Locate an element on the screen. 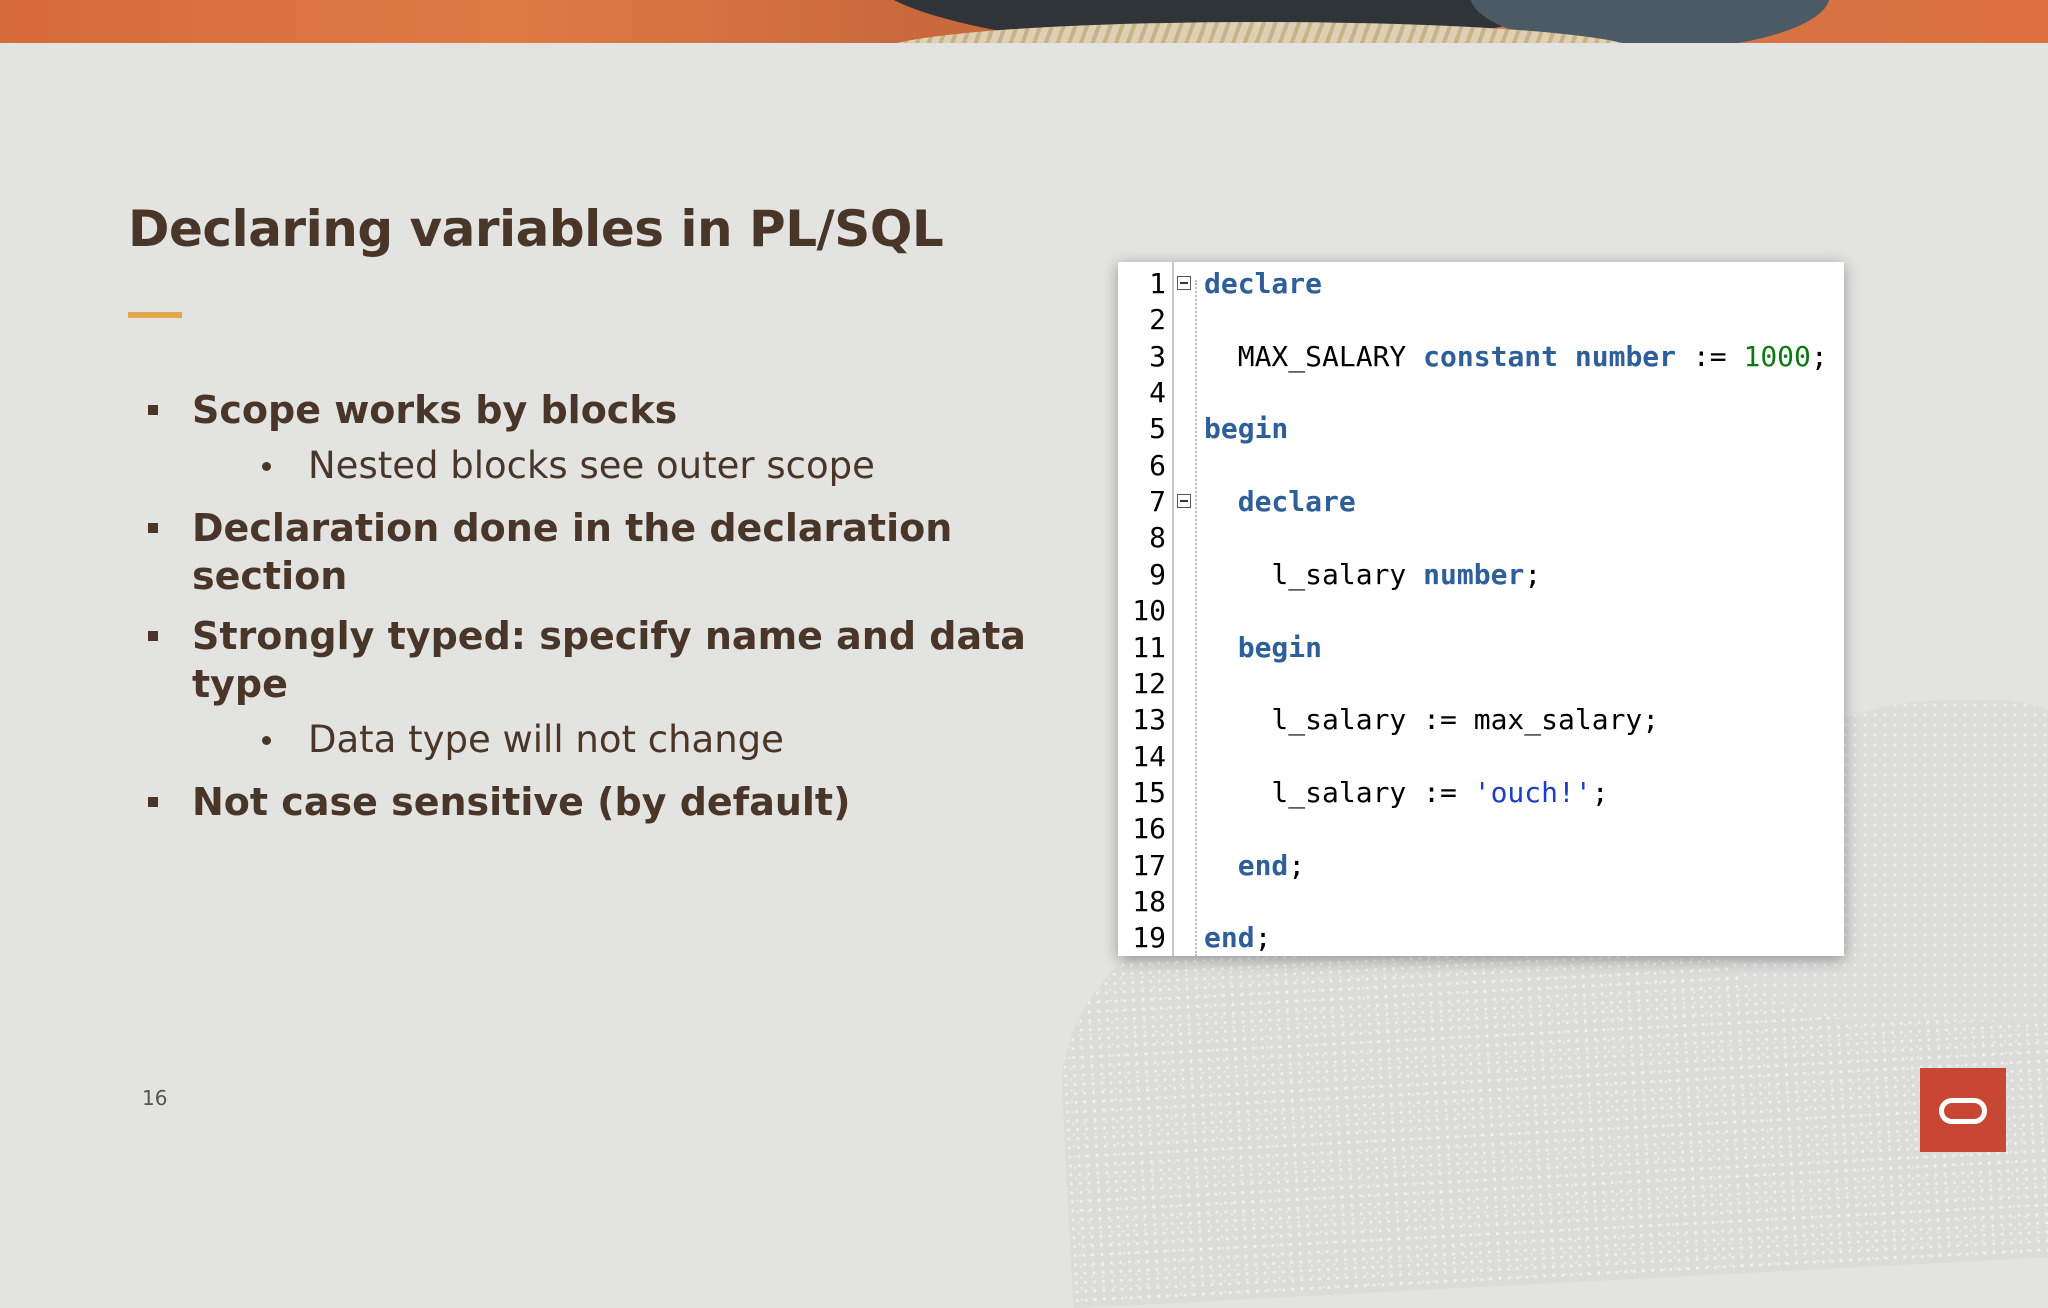 The image size is (2048, 1308). code-line: 3 MAX_SALARY constant number := 1000; is located at coordinates (1481, 357).